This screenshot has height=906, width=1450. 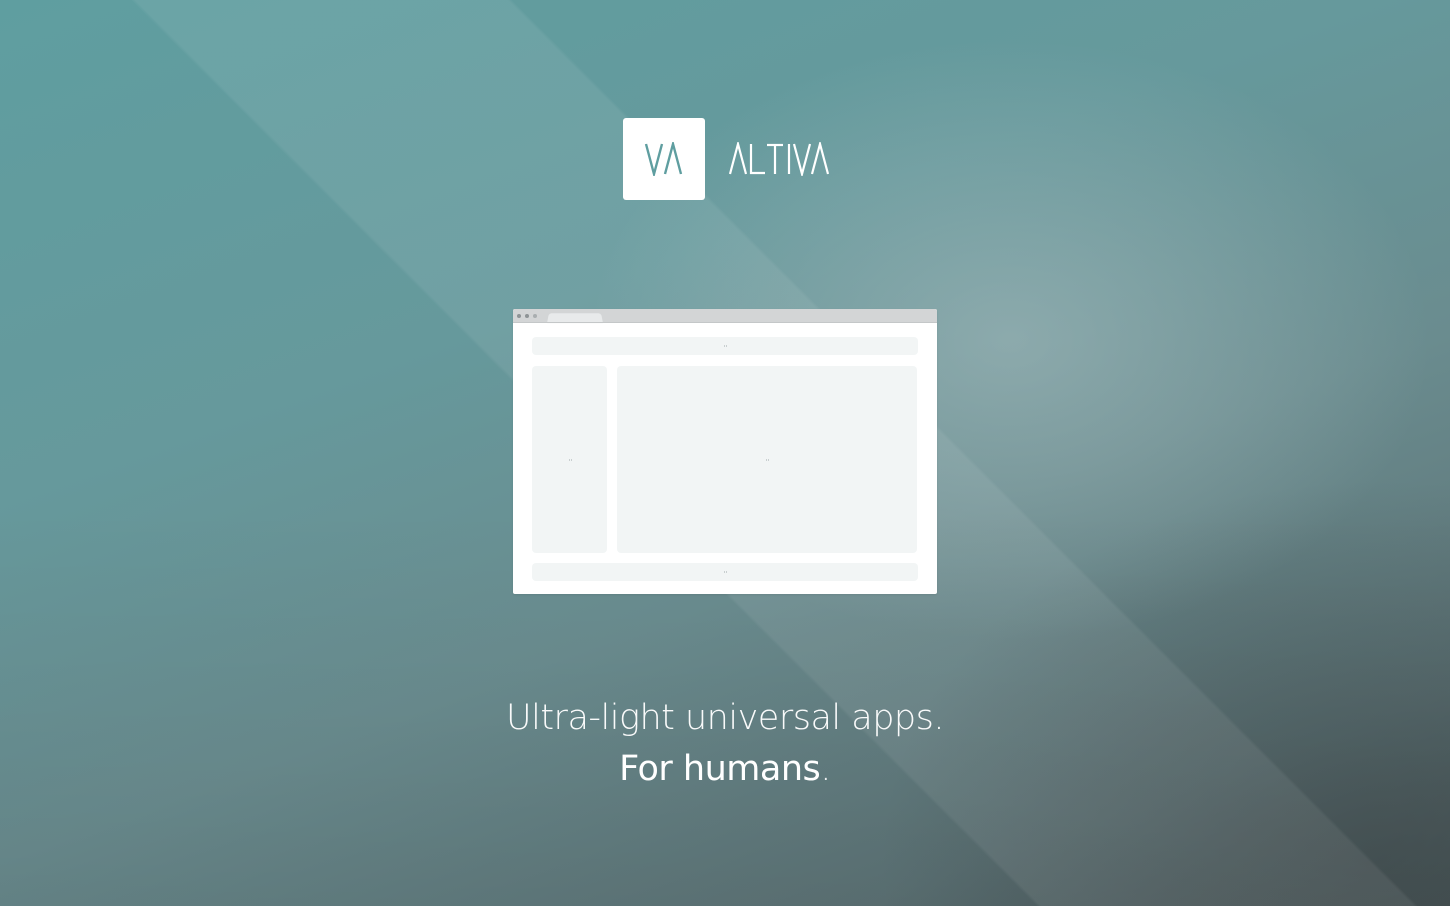 I want to click on mockup-header-pane, so click(x=725, y=346).